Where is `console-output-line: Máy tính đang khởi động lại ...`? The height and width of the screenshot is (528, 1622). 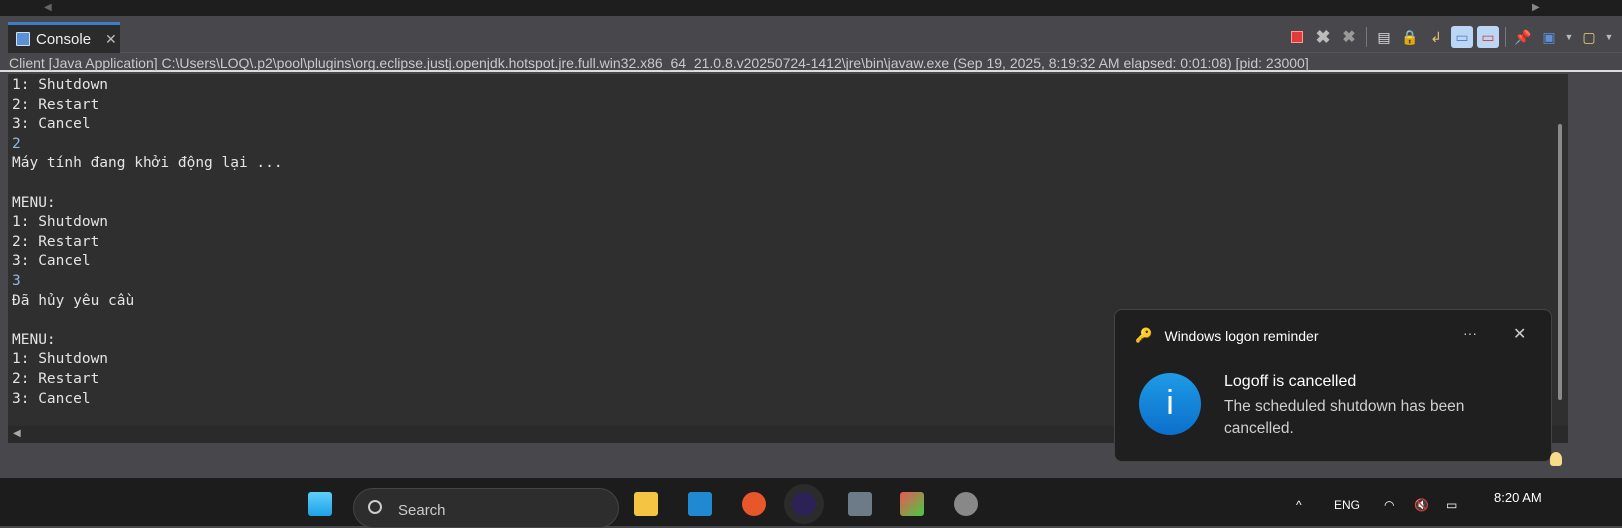
console-output-line: Máy tính đang khởi động lại ... is located at coordinates (147, 163).